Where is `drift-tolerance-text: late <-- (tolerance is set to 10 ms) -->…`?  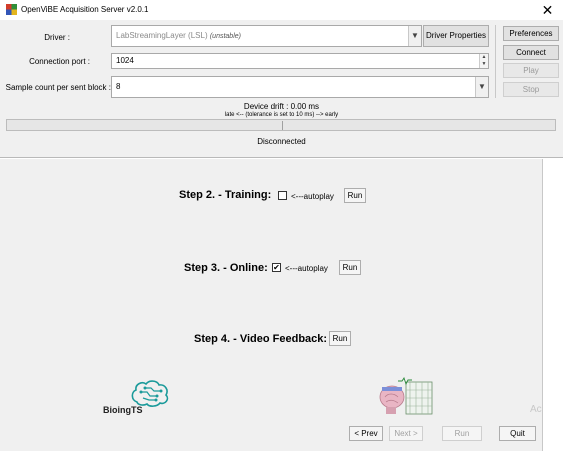 drift-tolerance-text: late <-- (tolerance is set to 10 ms) -->… is located at coordinates (281, 115).